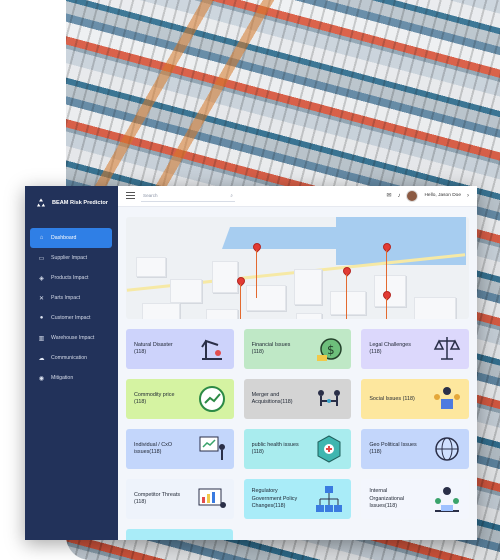 Image resolution: width=500 pixels, height=560 pixels. What do you see at coordinates (41, 318) in the screenshot?
I see `user-icon: ●` at bounding box center [41, 318].